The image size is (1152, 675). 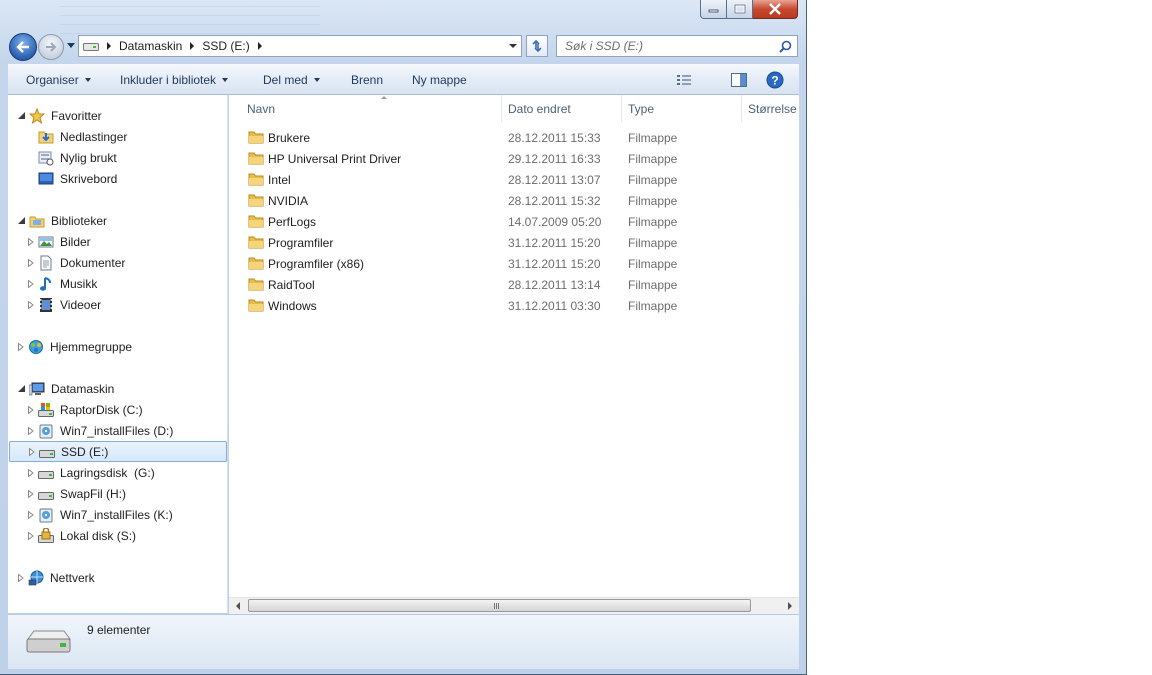 I want to click on view-details-icon, so click(x=684, y=80).